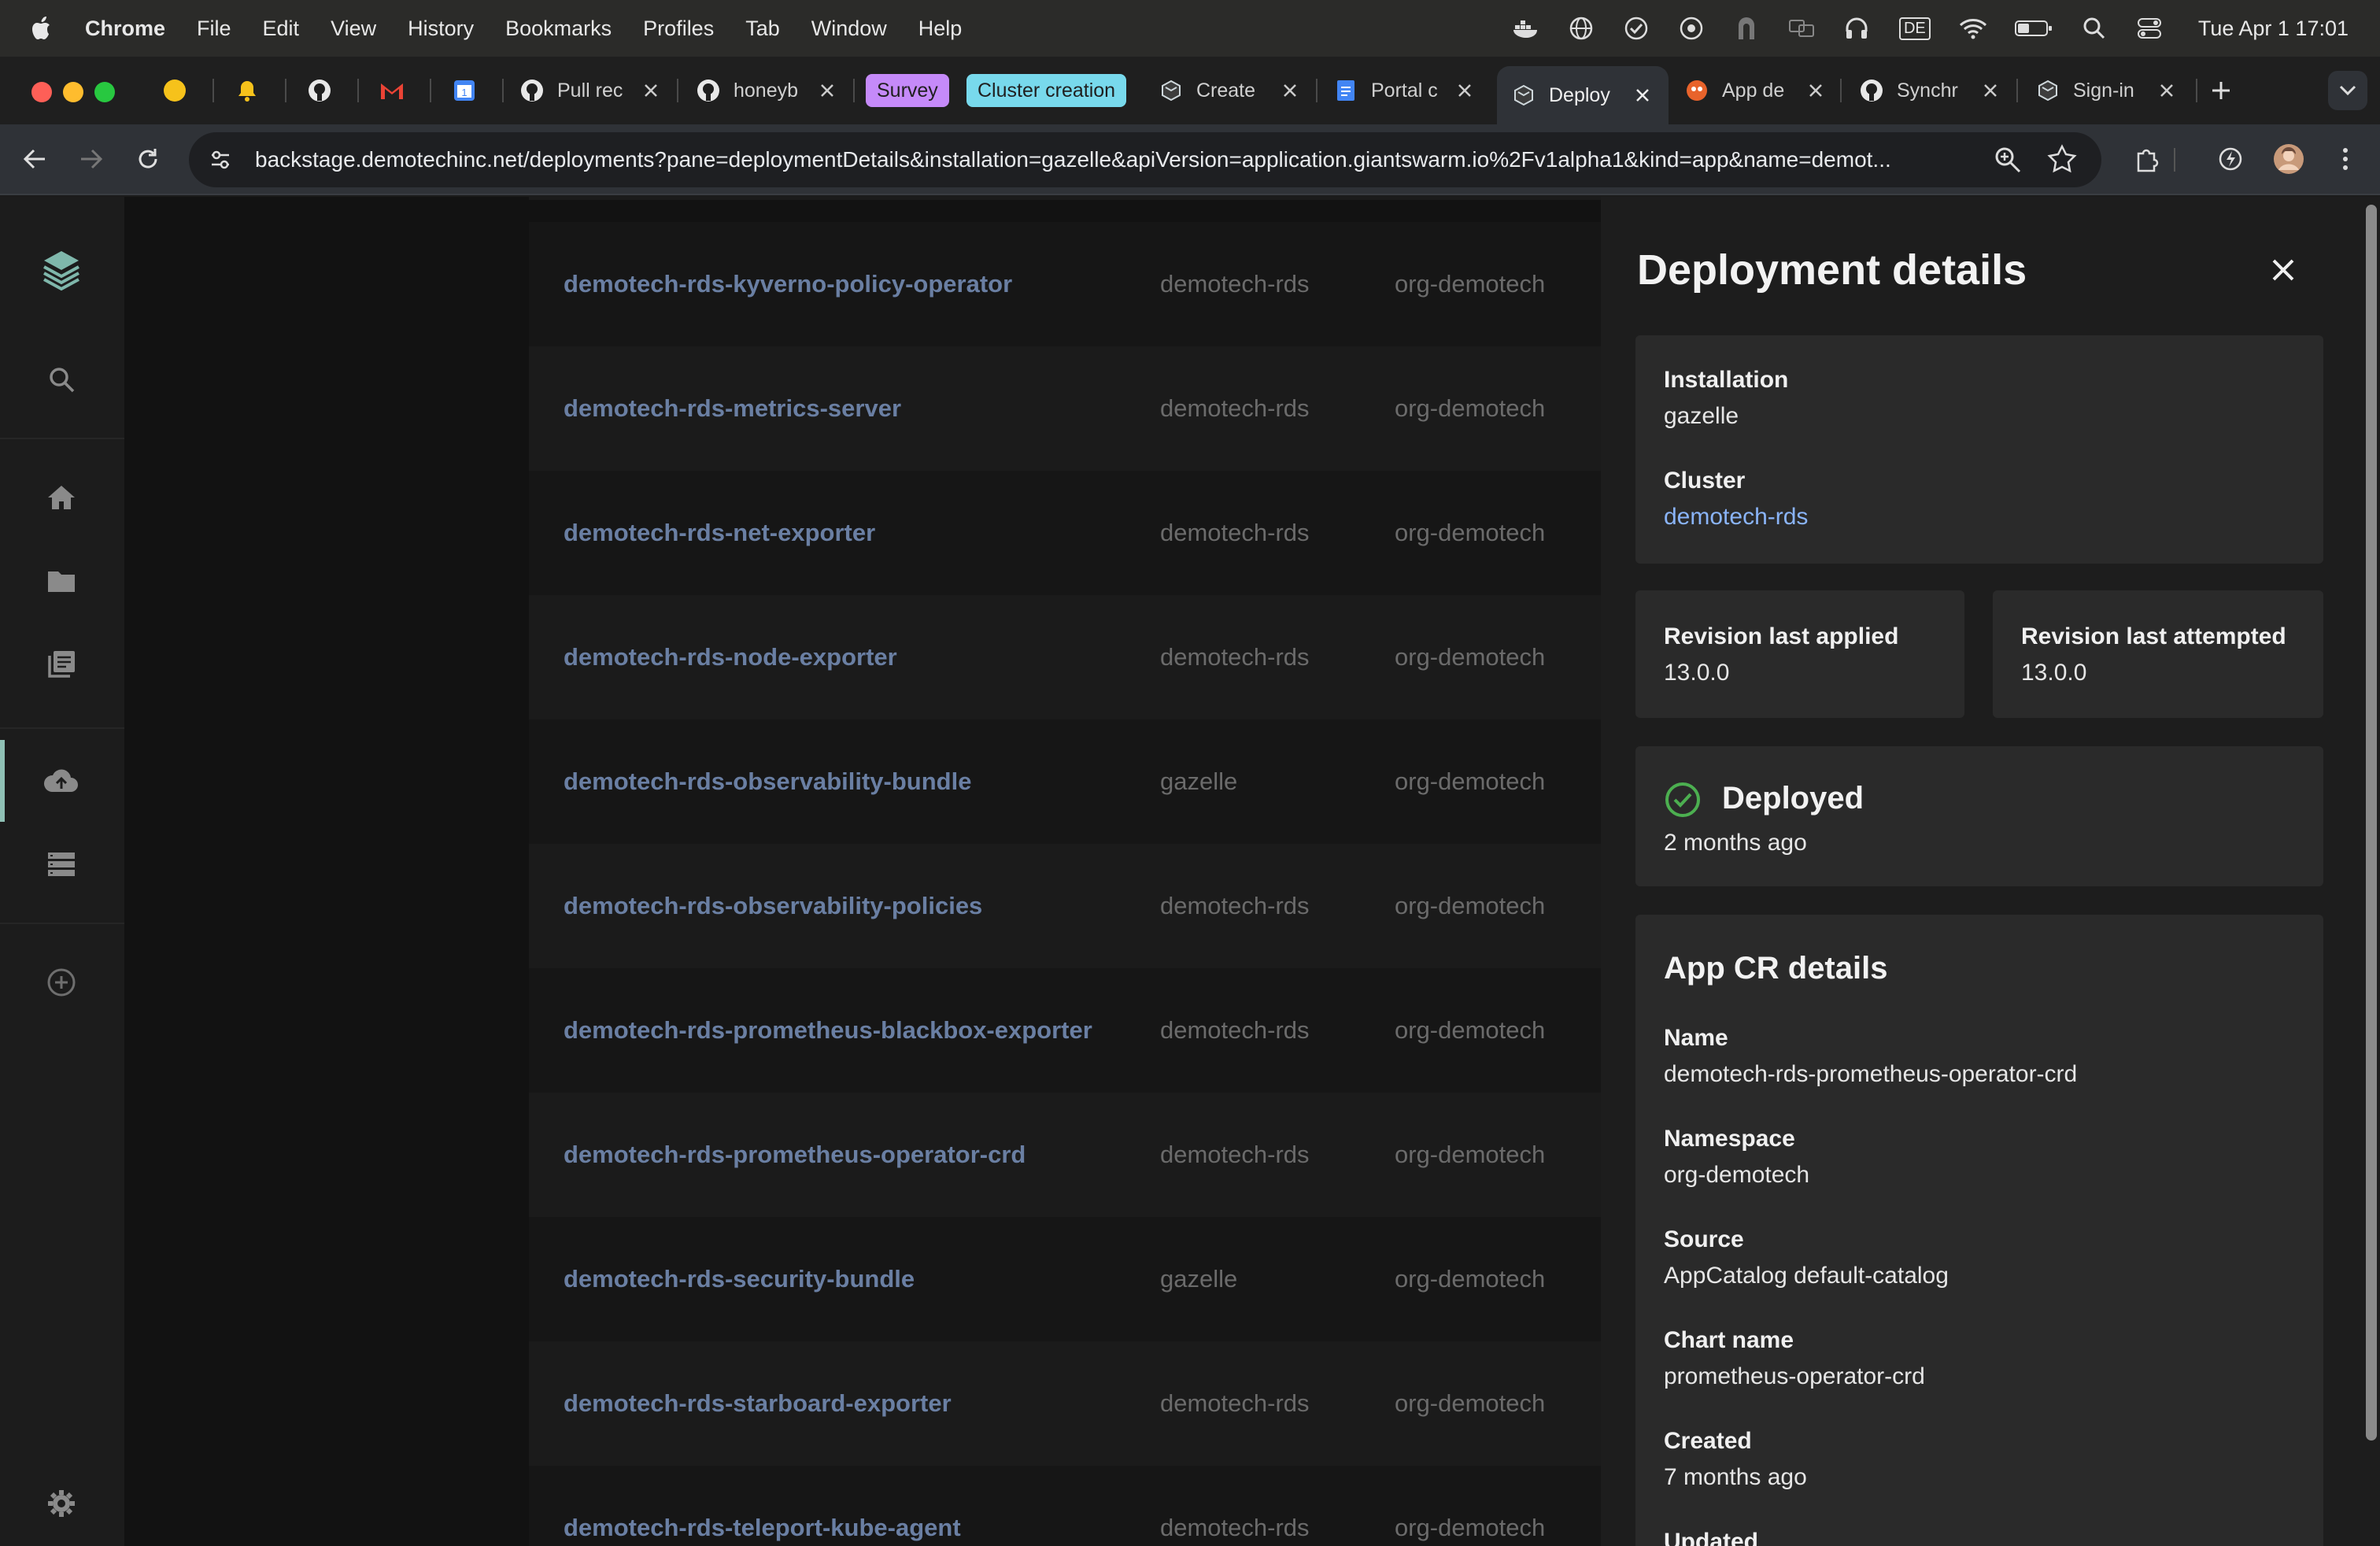  I want to click on menubar-clock: Tue Apr 1 17:01, so click(2273, 29).